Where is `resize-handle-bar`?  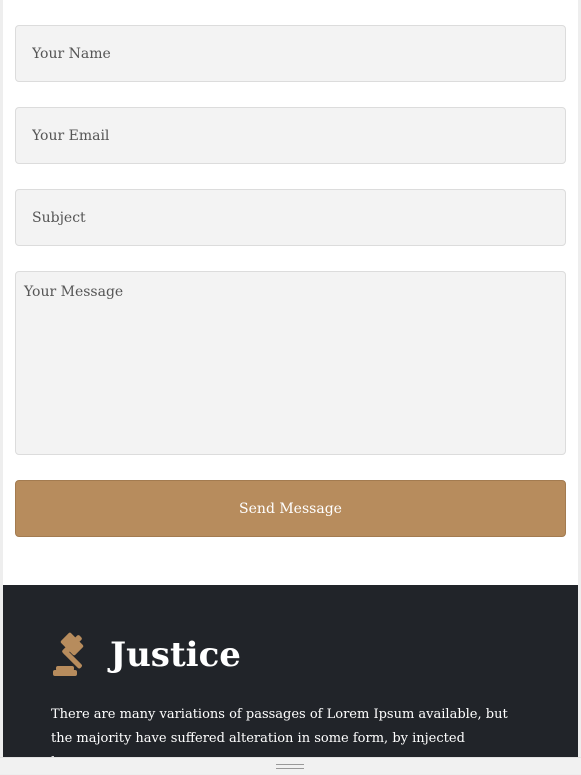
resize-handle-bar is located at coordinates (290, 765).